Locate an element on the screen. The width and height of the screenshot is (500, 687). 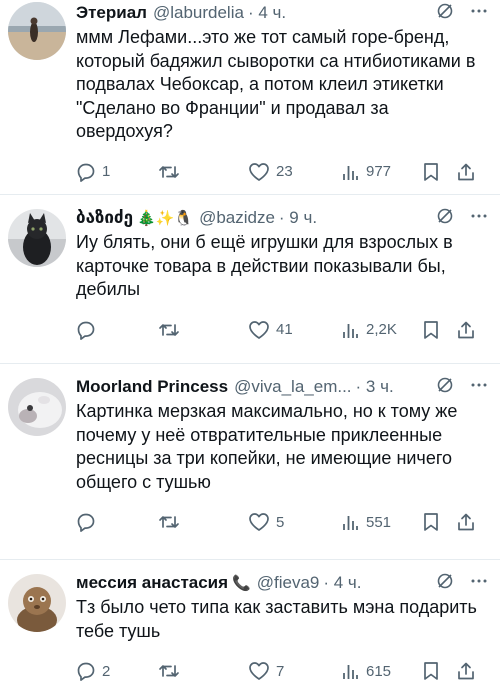
views-count: 977 is located at coordinates (379, 171).